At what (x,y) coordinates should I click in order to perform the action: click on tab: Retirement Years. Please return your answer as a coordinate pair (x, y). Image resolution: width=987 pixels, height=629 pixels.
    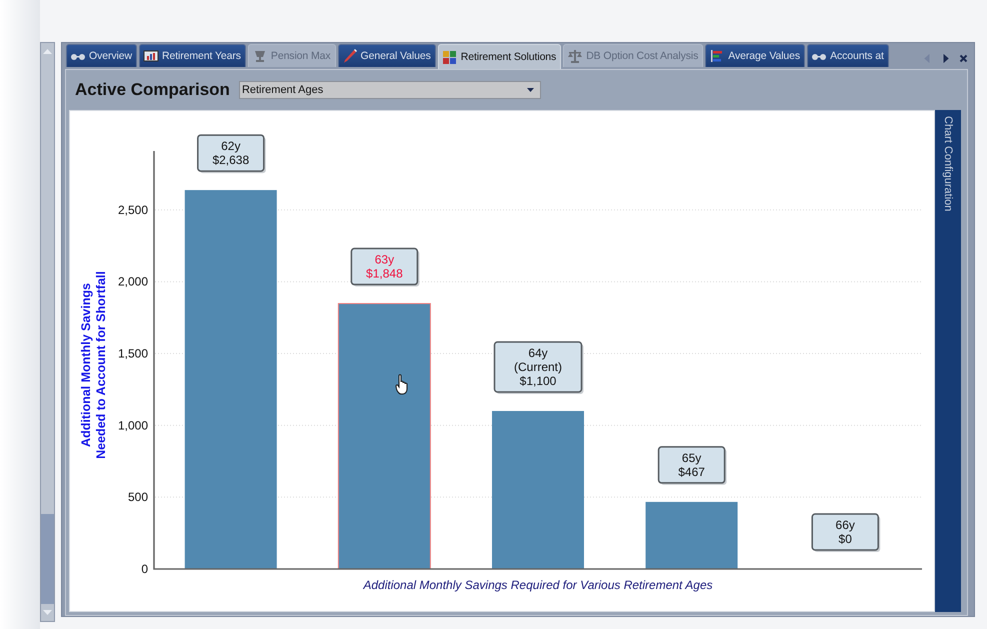
    Looking at the image, I should click on (192, 55).